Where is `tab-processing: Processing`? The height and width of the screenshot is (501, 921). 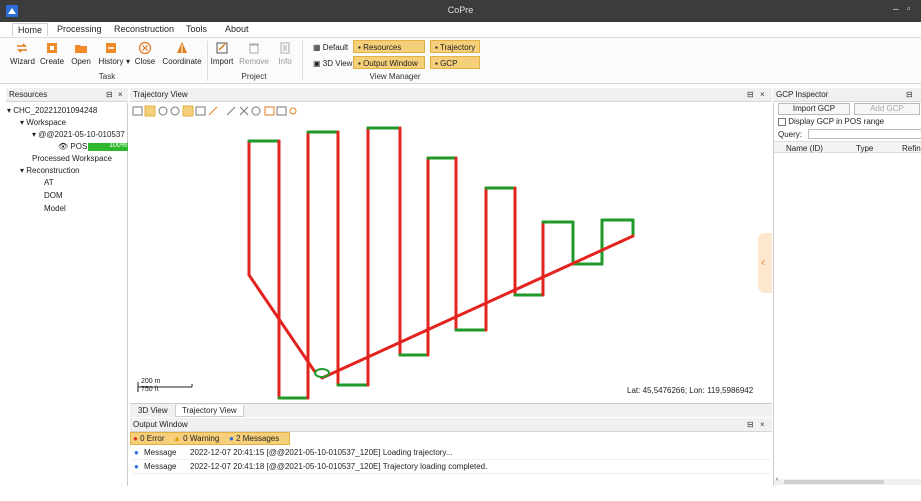
tab-processing: Processing is located at coordinates (79, 29).